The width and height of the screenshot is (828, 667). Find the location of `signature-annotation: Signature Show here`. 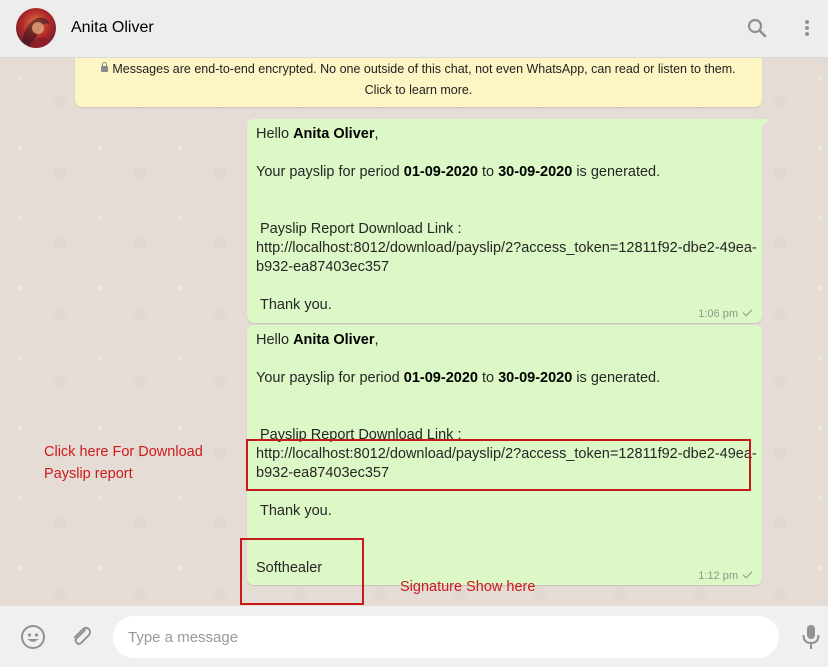

signature-annotation: Signature Show here is located at coordinates (468, 587).